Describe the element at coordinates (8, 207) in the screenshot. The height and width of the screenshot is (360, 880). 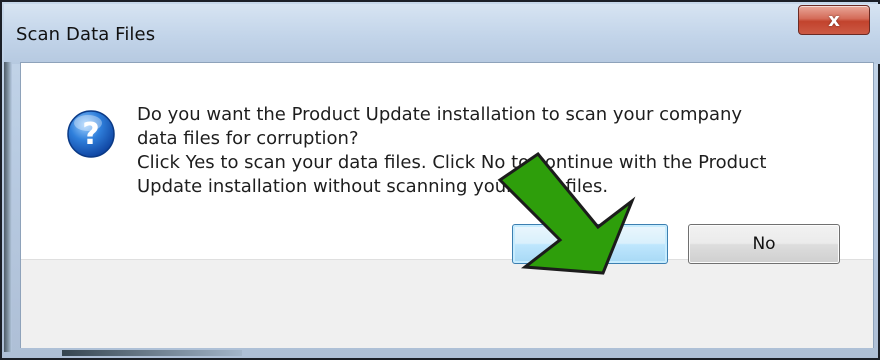
I see `background-window-edge` at that location.